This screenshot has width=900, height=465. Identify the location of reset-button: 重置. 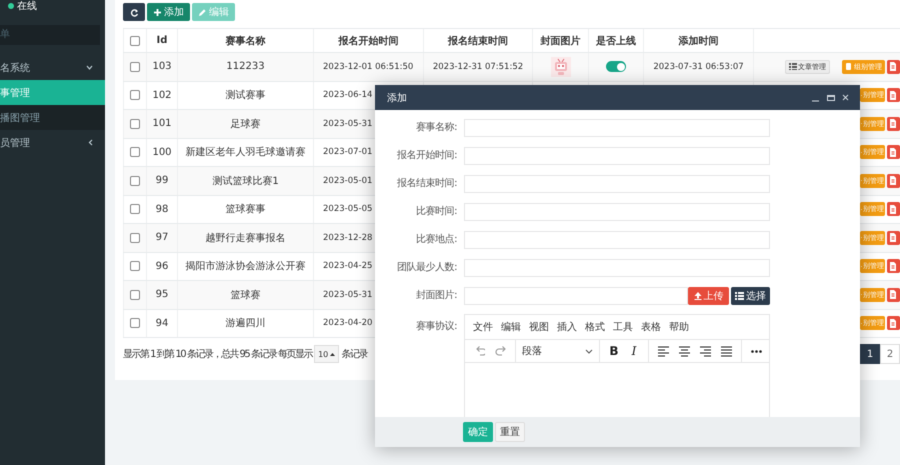
(510, 432).